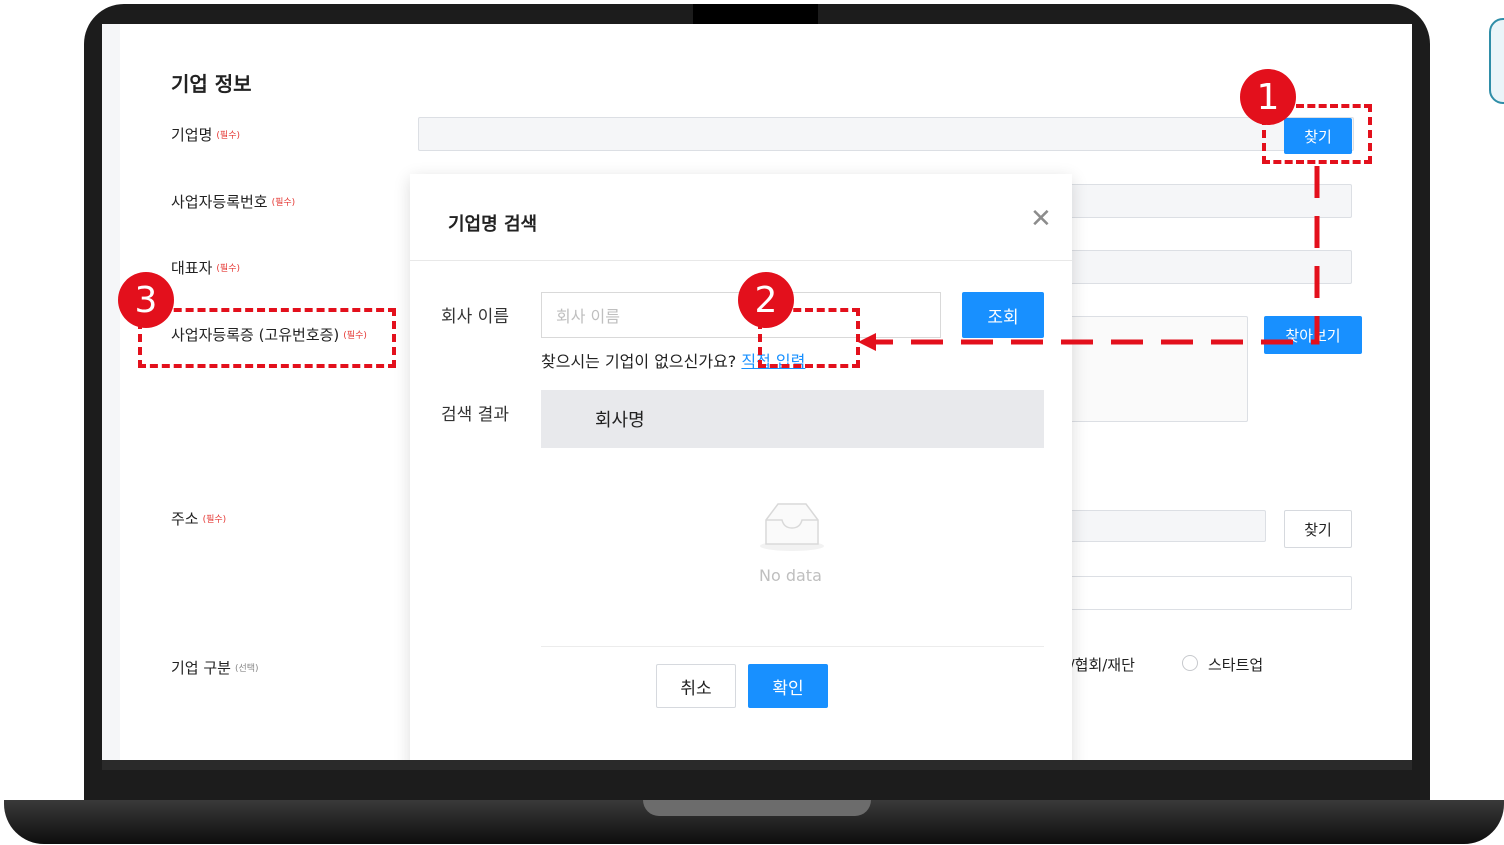 This screenshot has height=845, width=1504. I want to click on step-badge-3: 3, so click(146, 300).